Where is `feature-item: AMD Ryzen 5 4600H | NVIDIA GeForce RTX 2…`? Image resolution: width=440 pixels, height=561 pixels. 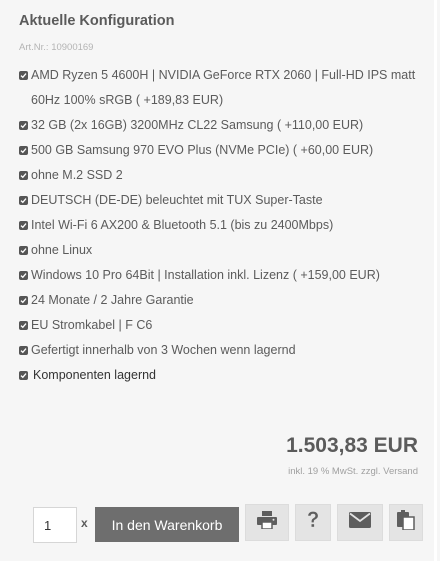
feature-item: AMD Ryzen 5 4600H | NVIDIA GeForce RTX 2… is located at coordinates (219, 88).